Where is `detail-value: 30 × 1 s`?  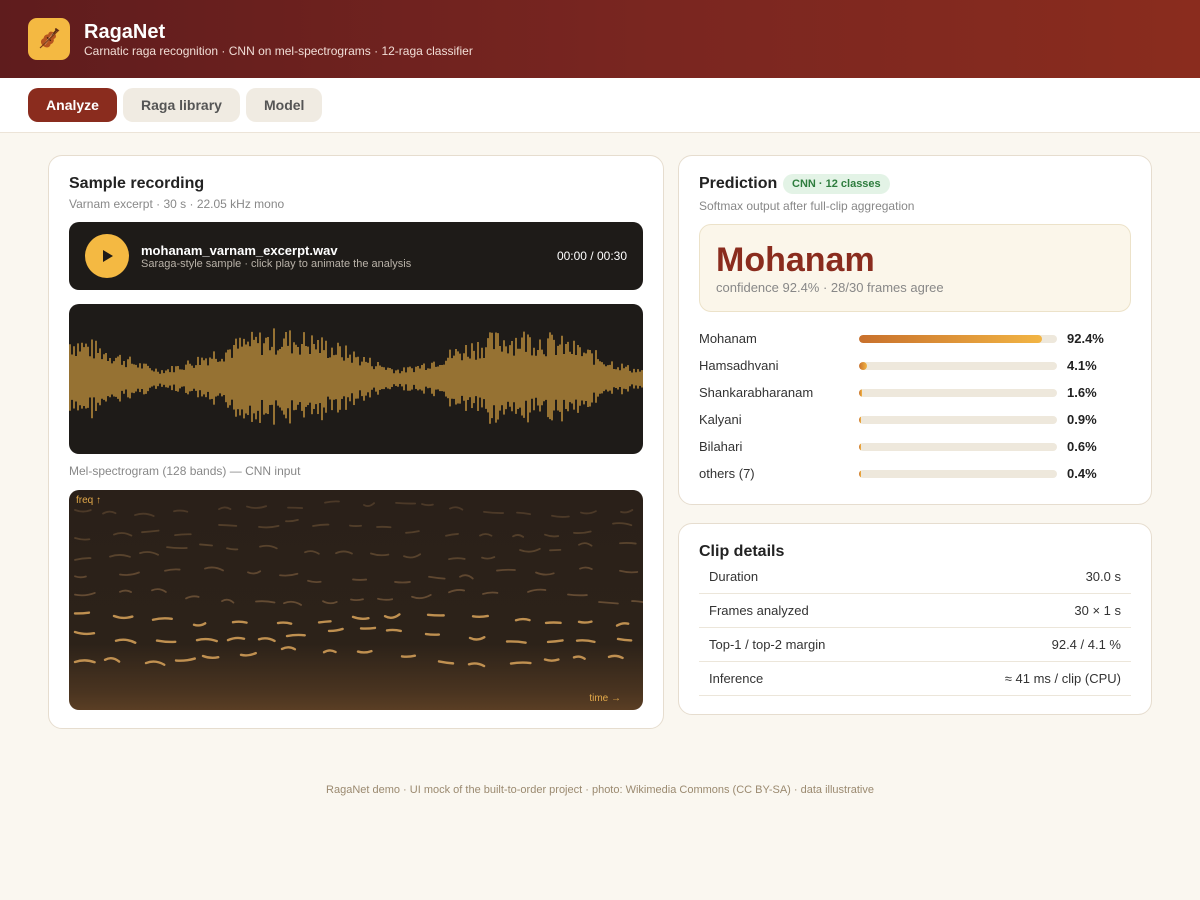
detail-value: 30 × 1 s is located at coordinates (1097, 610).